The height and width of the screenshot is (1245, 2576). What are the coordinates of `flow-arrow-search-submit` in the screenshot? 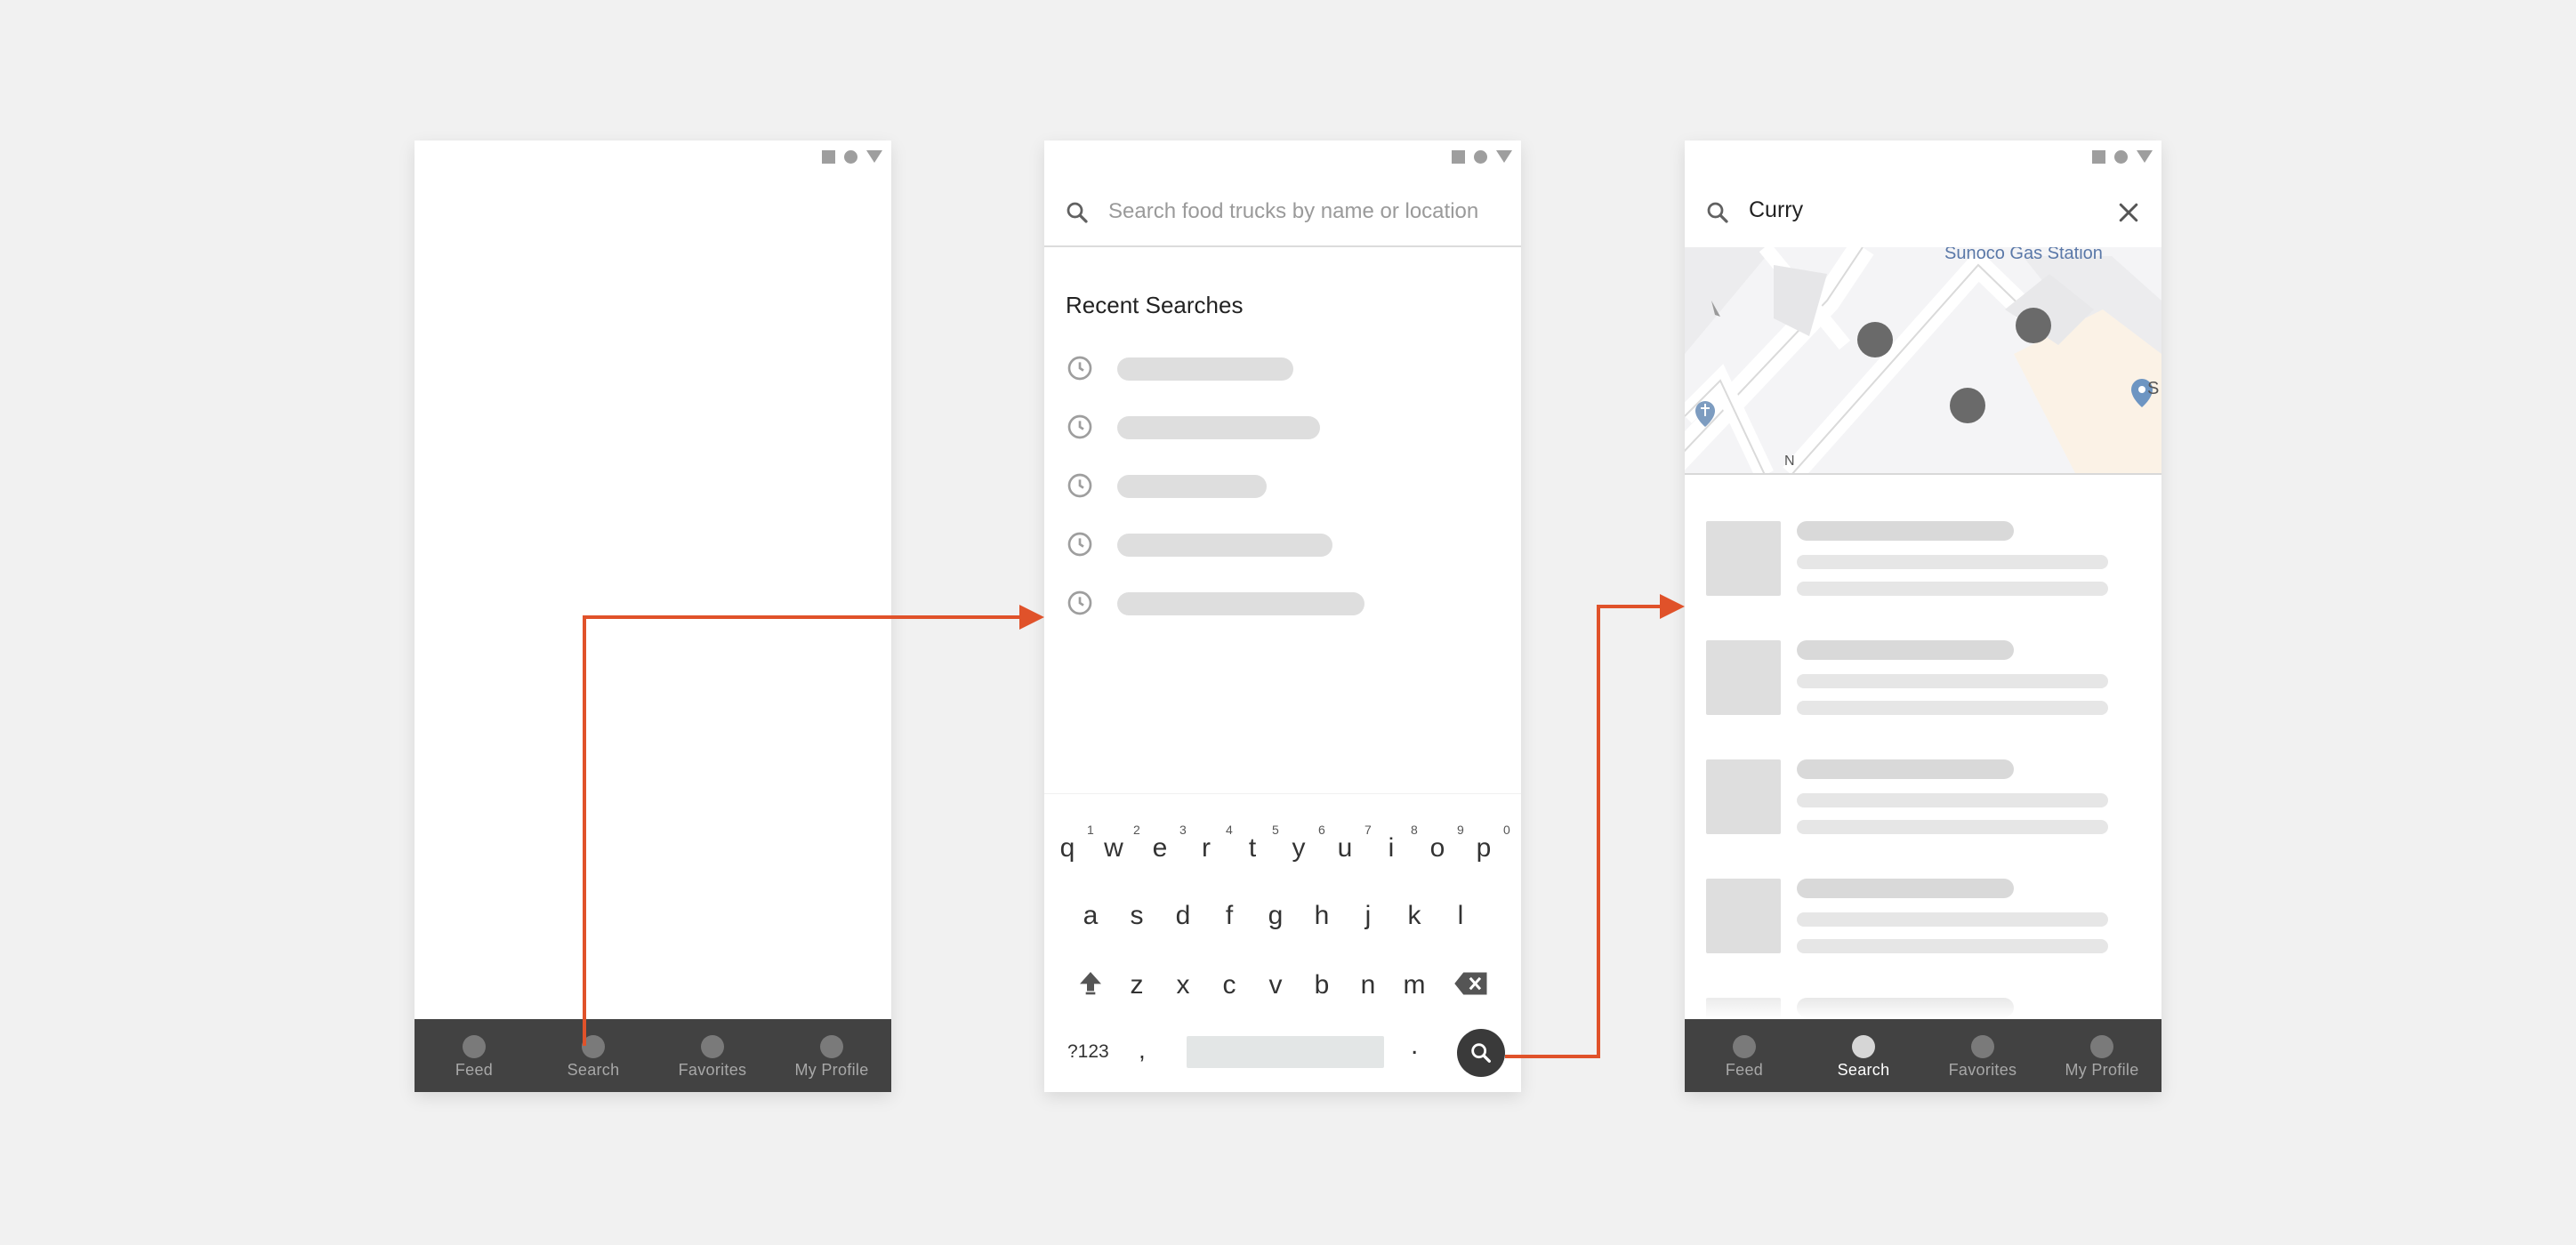 It's located at (1583, 831).